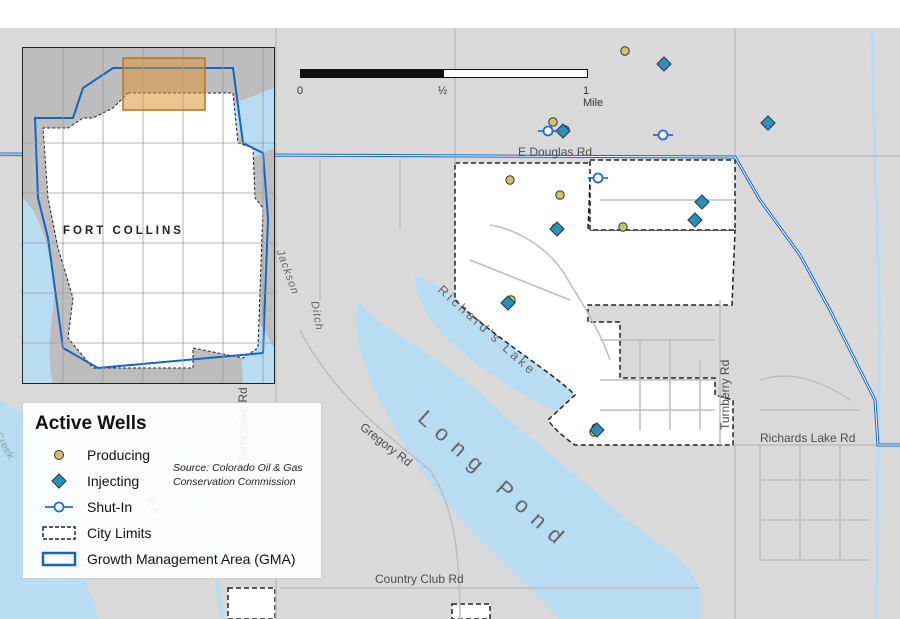 This screenshot has height=619, width=900. I want to click on injecting-icon, so click(59, 481).